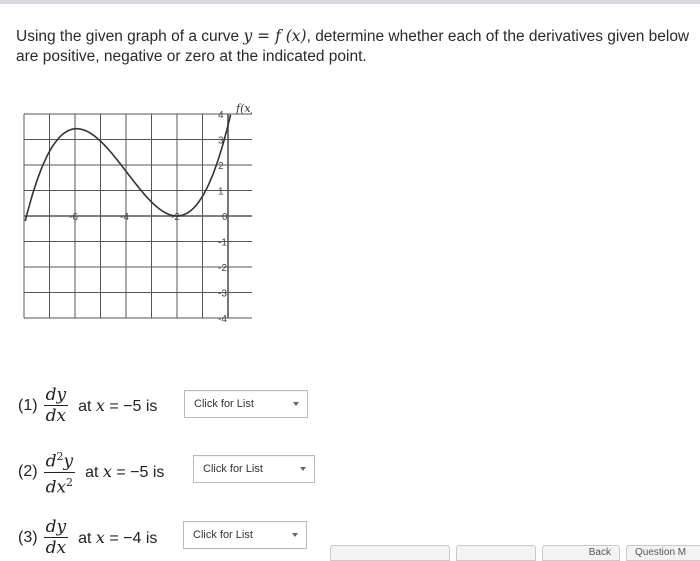  What do you see at coordinates (222, 294) in the screenshot?
I see `y-tick-label: -3` at bounding box center [222, 294].